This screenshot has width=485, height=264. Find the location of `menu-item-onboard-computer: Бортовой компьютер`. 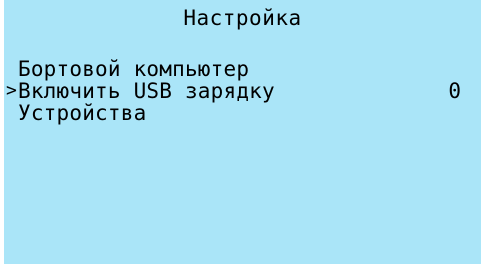

menu-item-onboard-computer: Бортовой компьютер is located at coordinates (242, 69).